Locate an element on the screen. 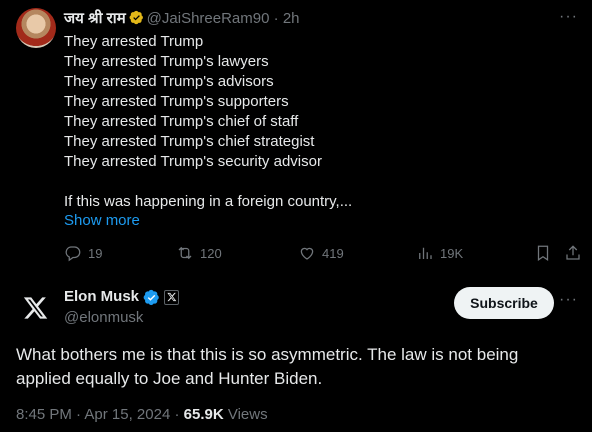 This screenshot has width=592, height=432. x-logo-icon is located at coordinates (35, 308).